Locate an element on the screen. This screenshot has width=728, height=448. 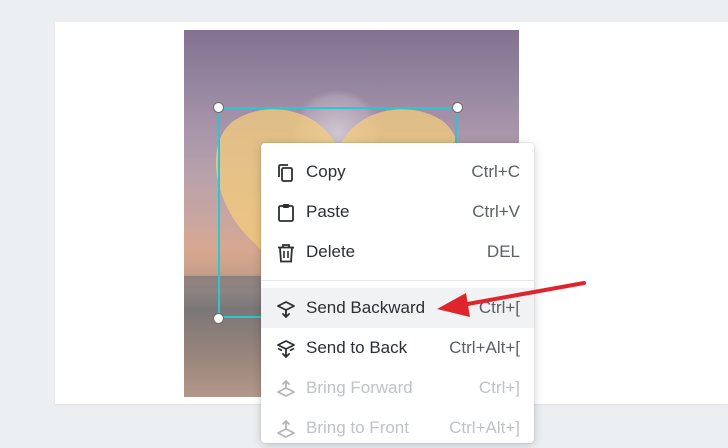
annotation-arrow is located at coordinates (511, 299).